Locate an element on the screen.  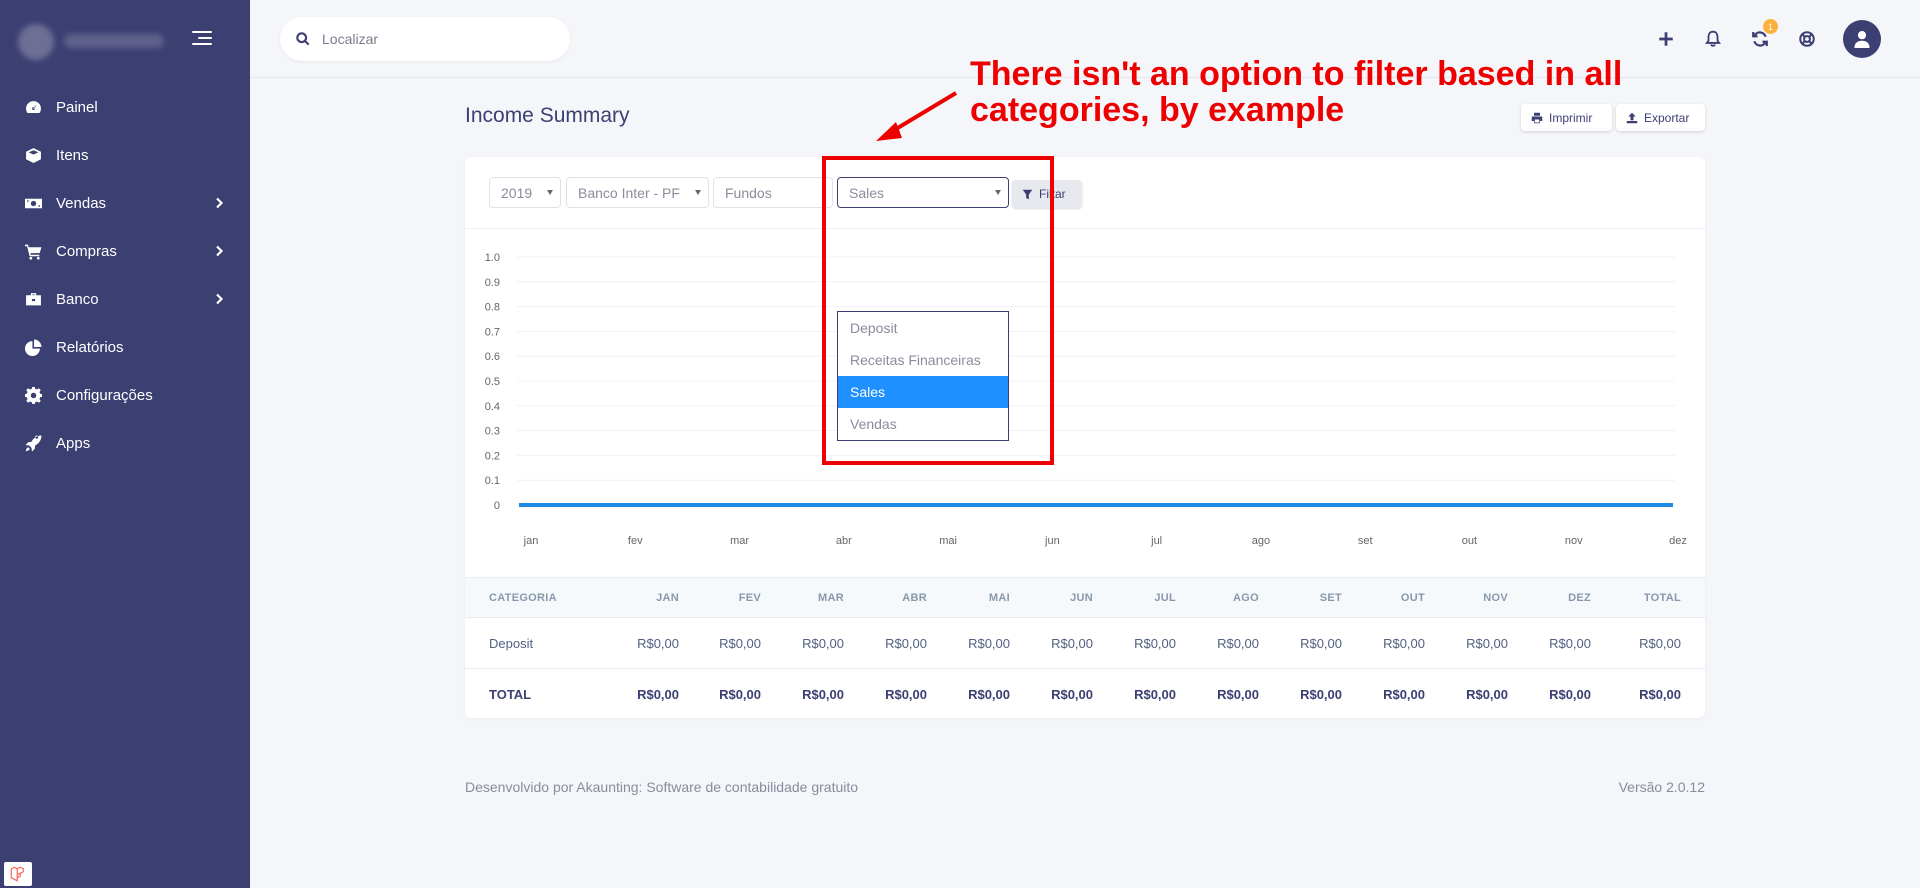
table-header-cell: SET is located at coordinates (1330, 597).